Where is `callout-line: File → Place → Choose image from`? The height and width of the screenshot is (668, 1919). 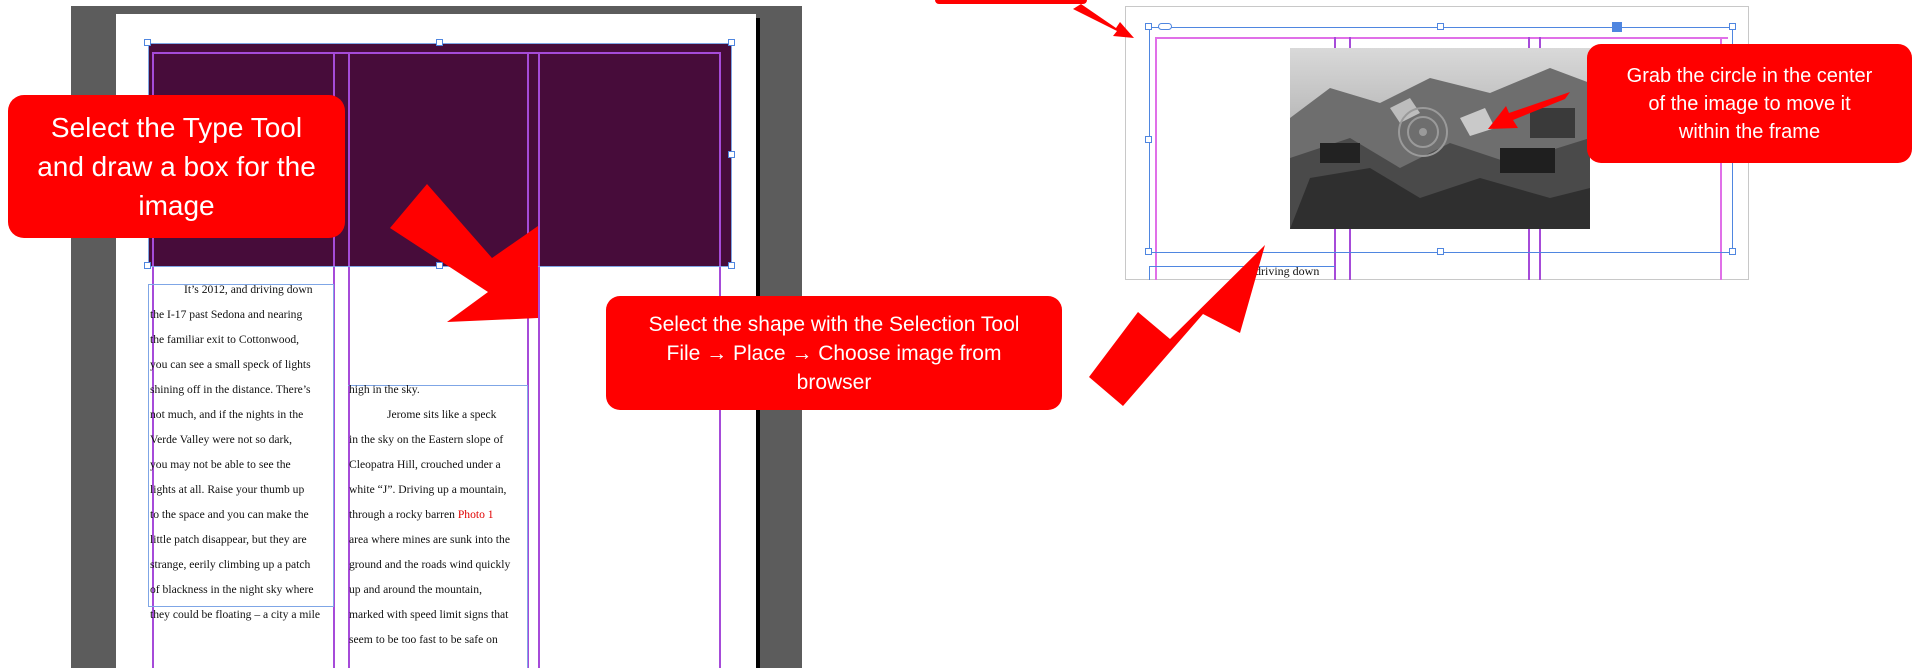 callout-line: File → Place → Choose image from is located at coordinates (834, 353).